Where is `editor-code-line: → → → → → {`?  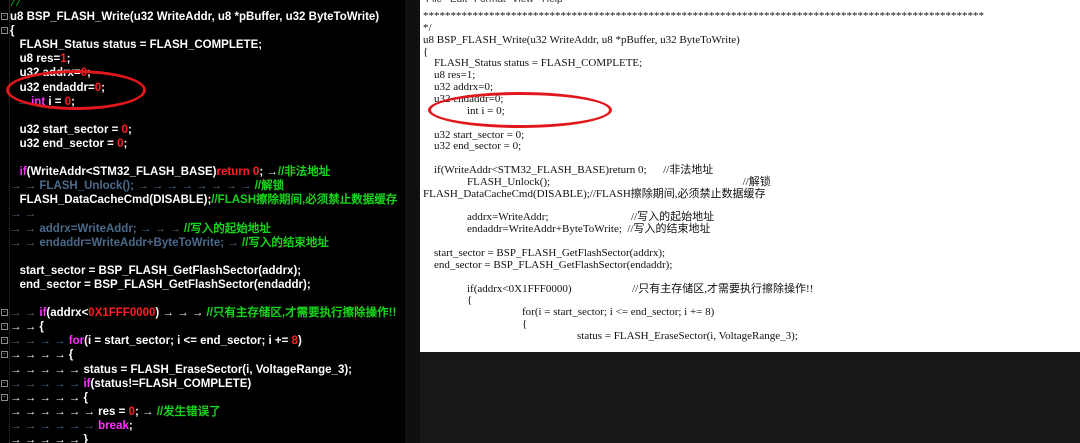 editor-code-line: → → → → → { is located at coordinates (49, 398).